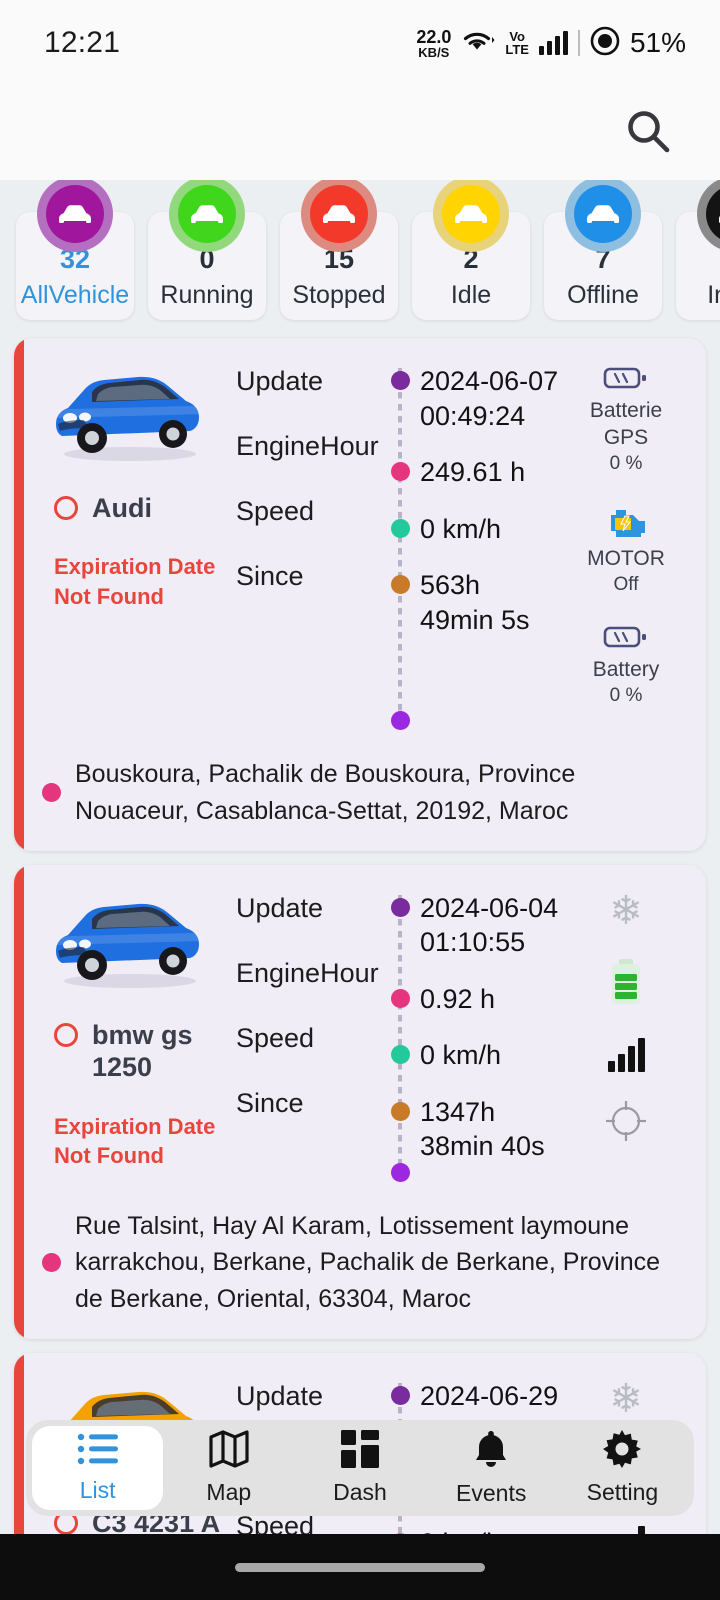 Image resolution: width=720 pixels, height=1600 pixels. I want to click on app-header, so click(360, 133).